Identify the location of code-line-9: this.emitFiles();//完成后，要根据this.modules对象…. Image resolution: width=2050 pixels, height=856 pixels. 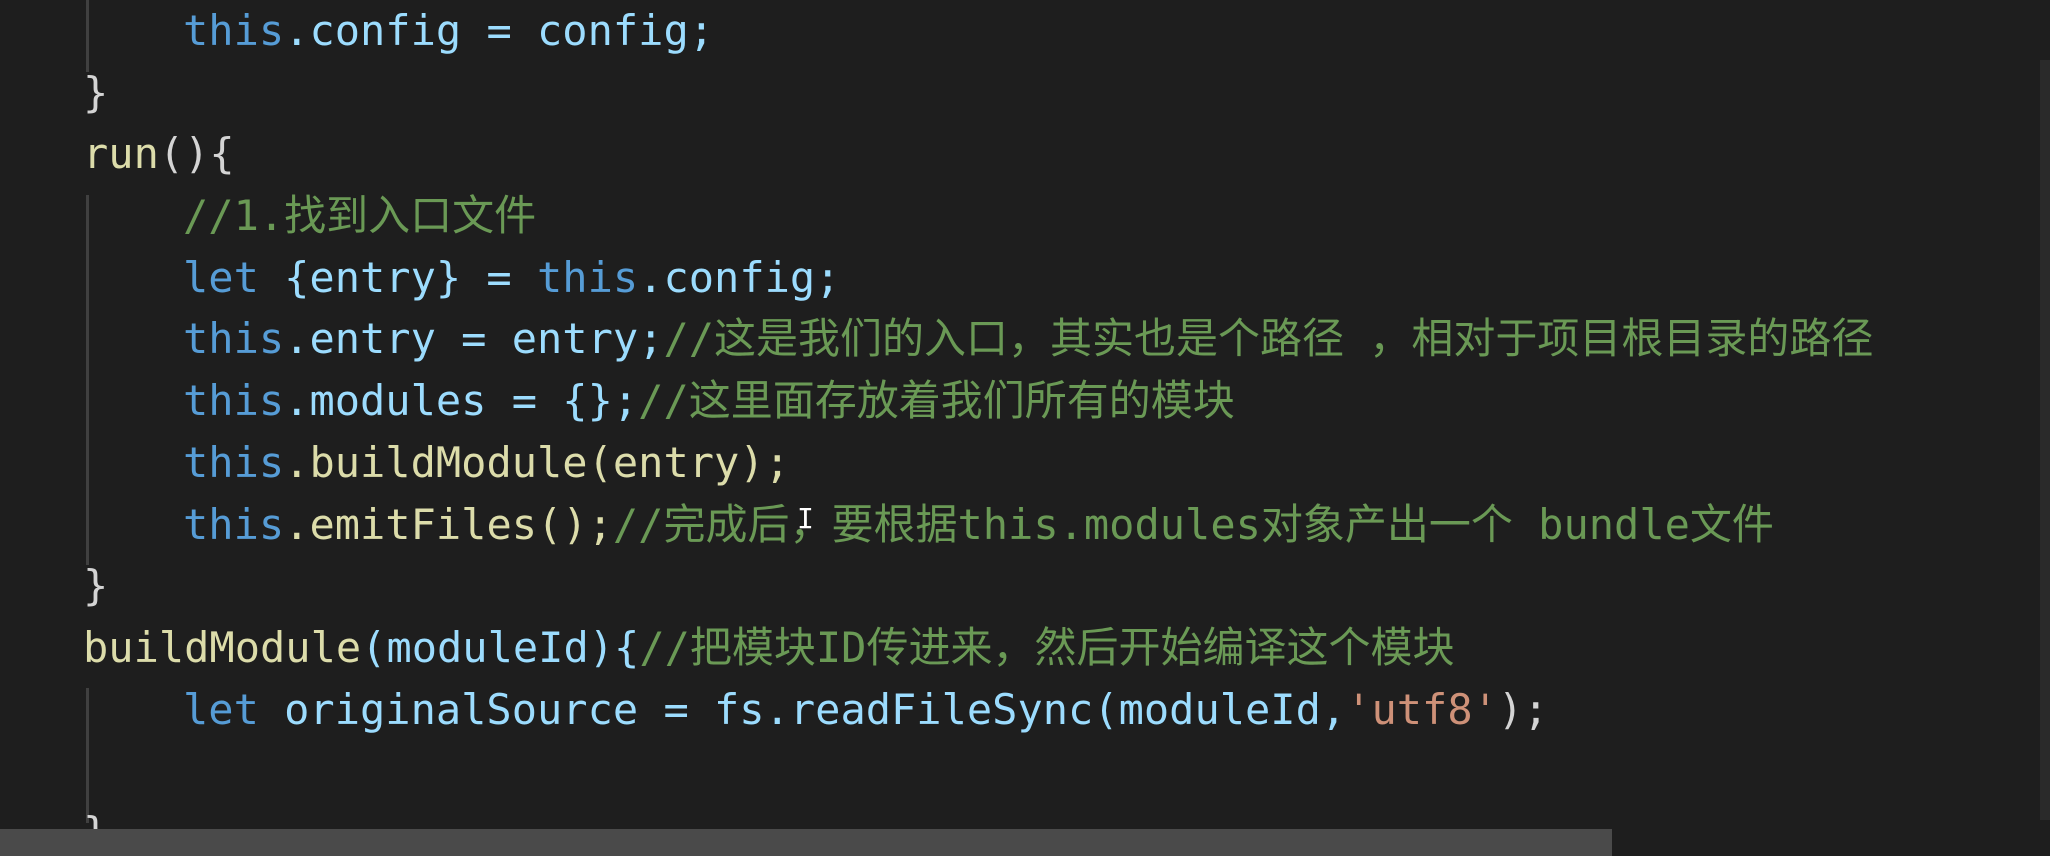
(1025, 525).